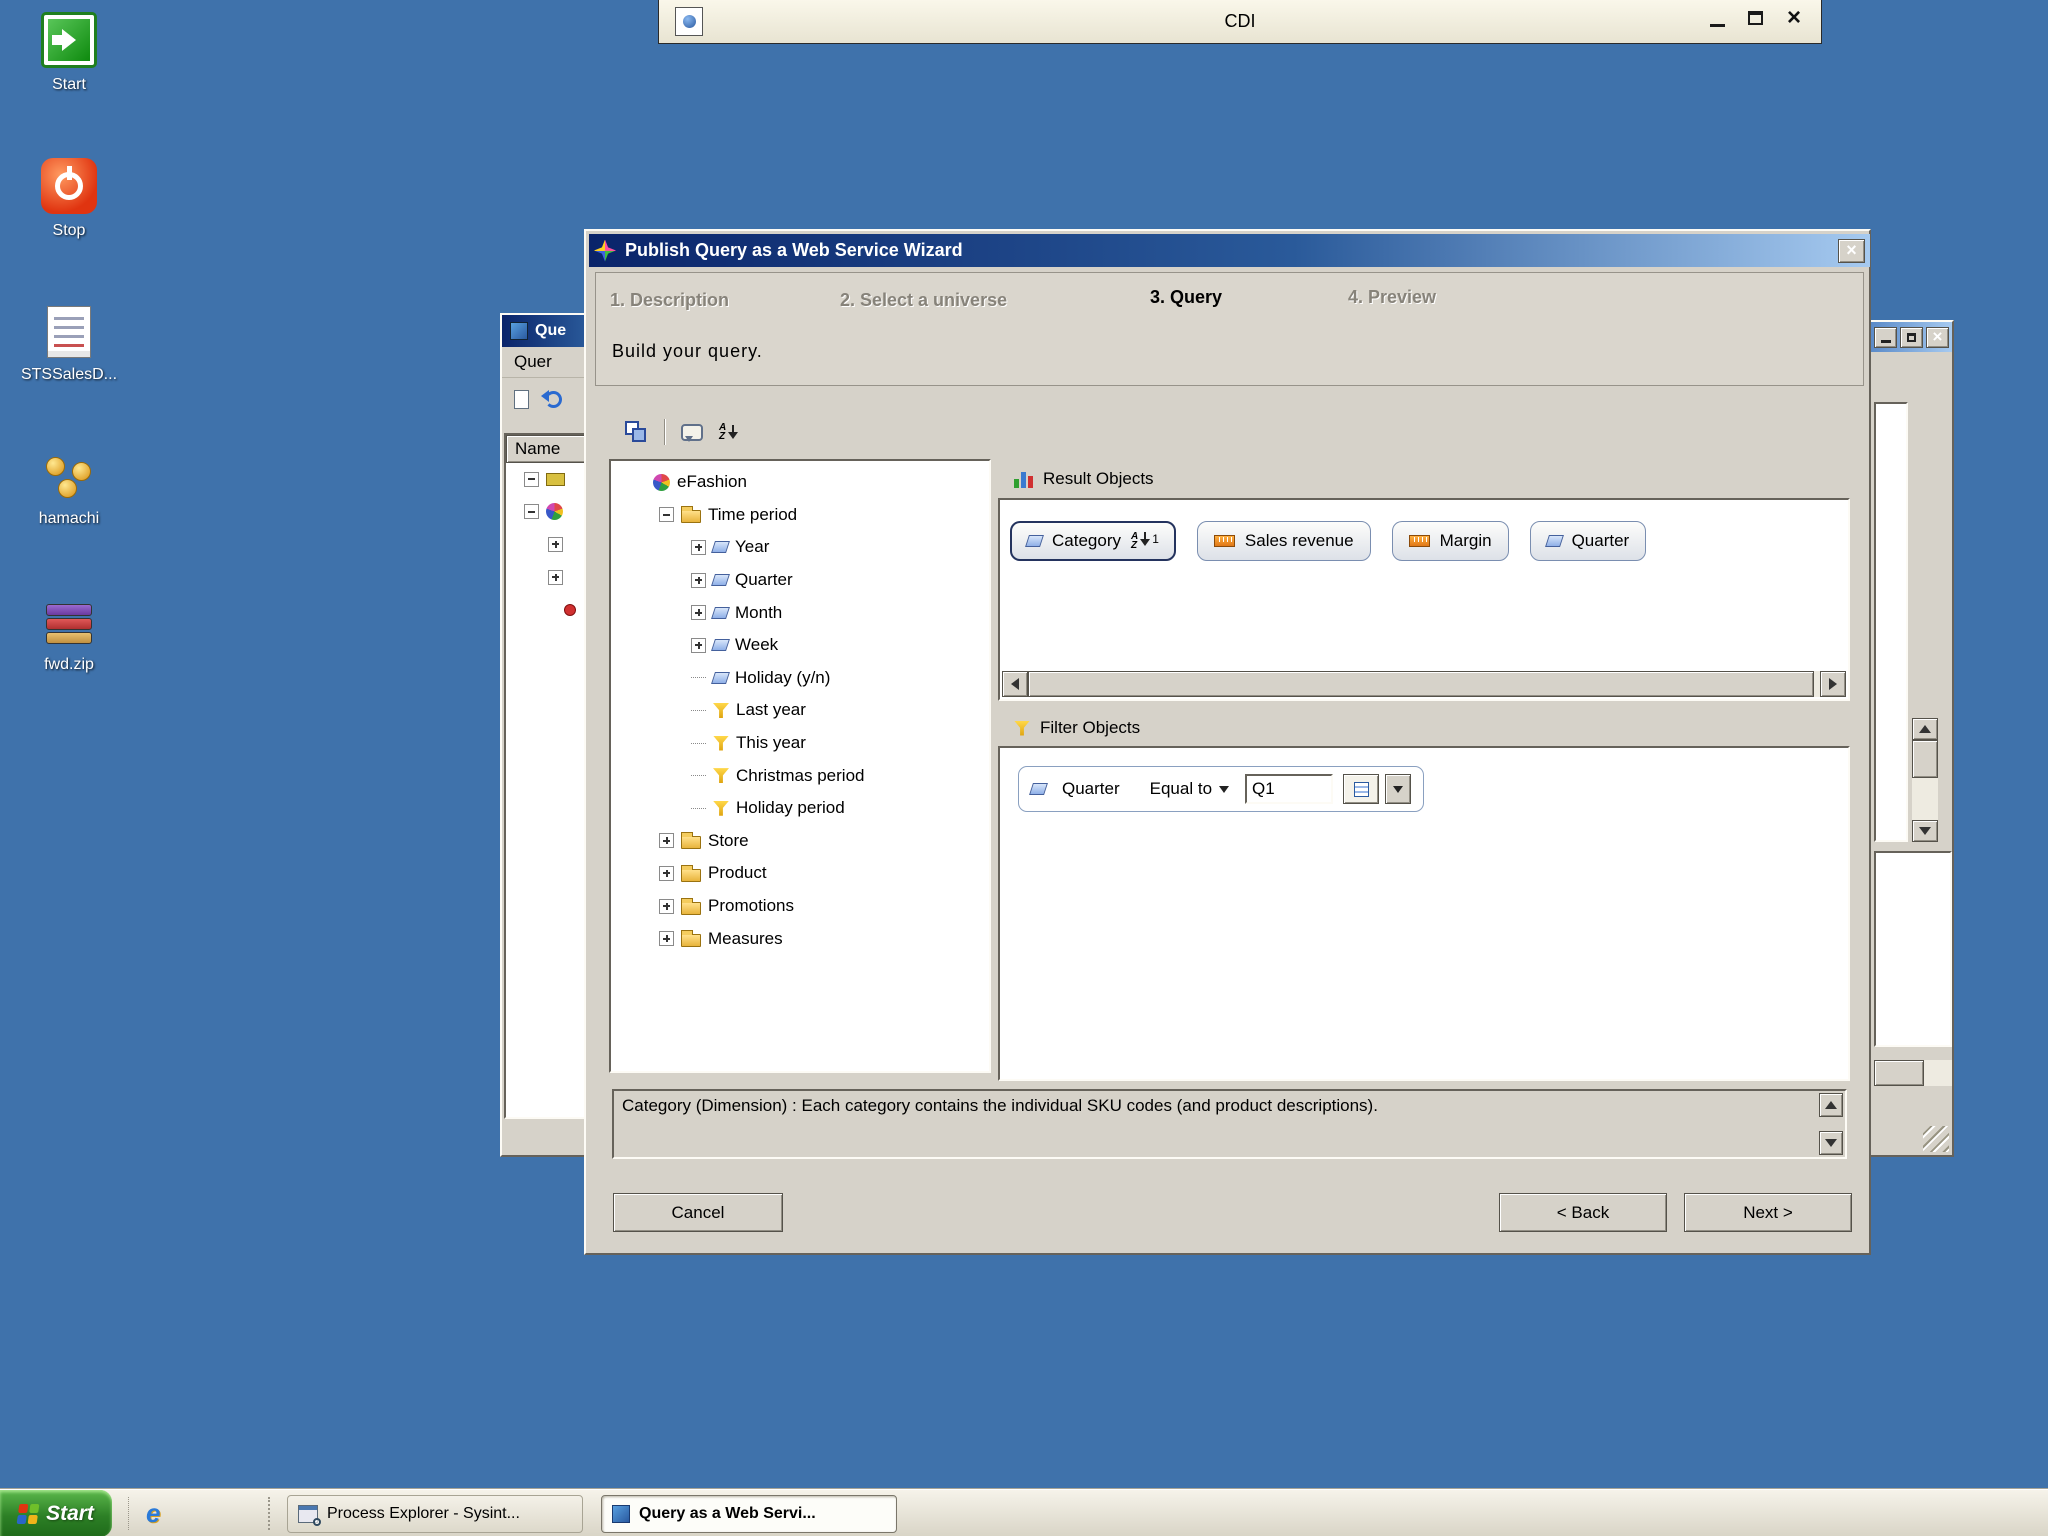 This screenshot has height=1536, width=2048. I want to click on tree-item-promotions: Promotions, so click(800, 906).